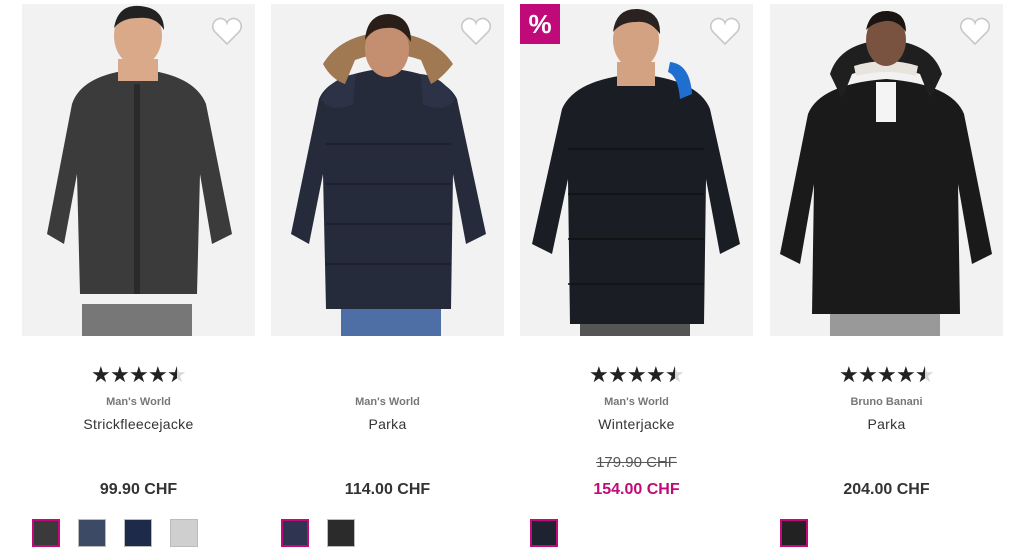  What do you see at coordinates (387, 489) in the screenshot?
I see `product-price: 114.00 CHF` at bounding box center [387, 489].